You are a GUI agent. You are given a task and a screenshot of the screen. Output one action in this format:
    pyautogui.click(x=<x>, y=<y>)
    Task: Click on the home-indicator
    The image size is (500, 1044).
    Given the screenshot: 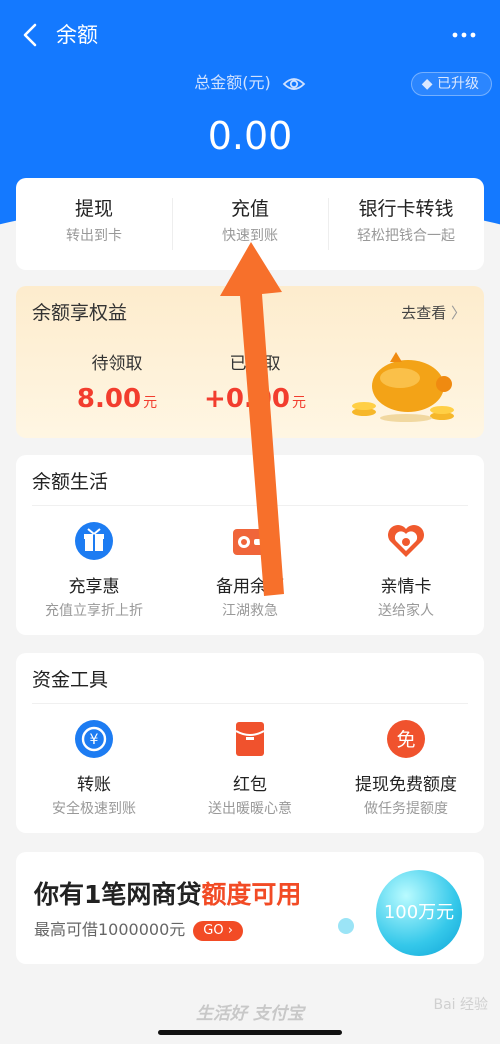 What is the action you would take?
    pyautogui.click(x=250, y=1032)
    